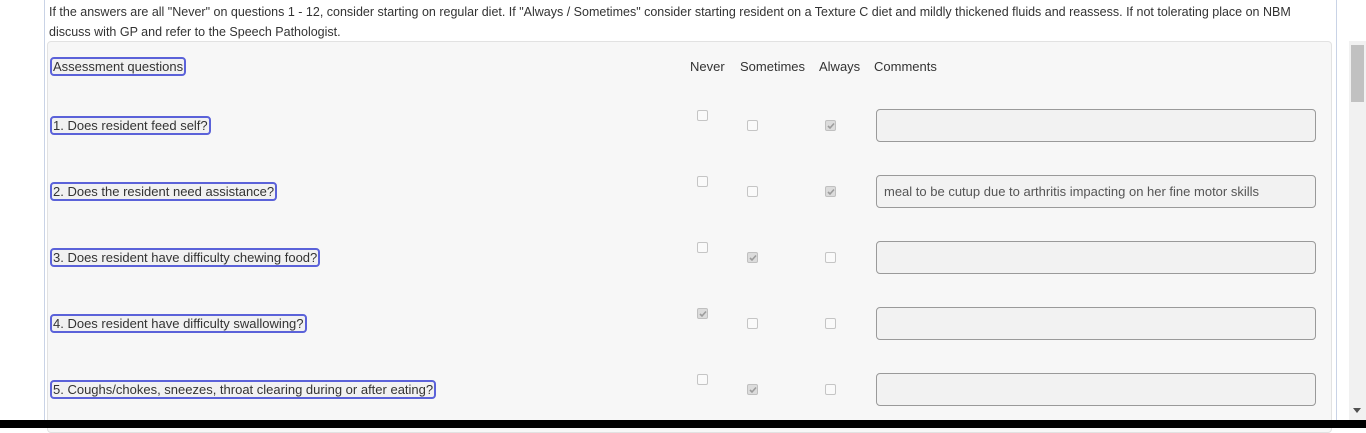 The width and height of the screenshot is (1366, 433). I want to click on page-border-left, so click(44, 210).